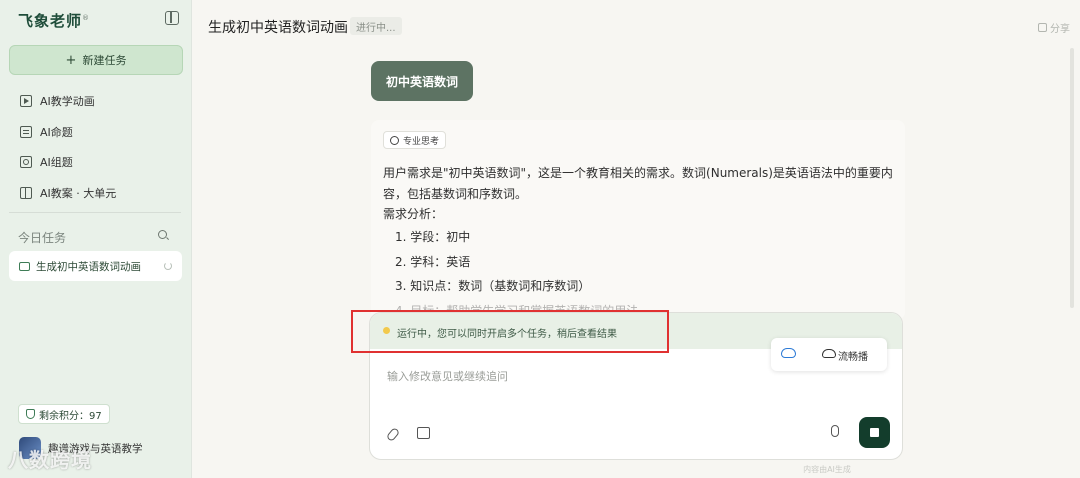 The image size is (1080, 478). Describe the element at coordinates (26, 192) in the screenshot. I see `book-icon` at that location.